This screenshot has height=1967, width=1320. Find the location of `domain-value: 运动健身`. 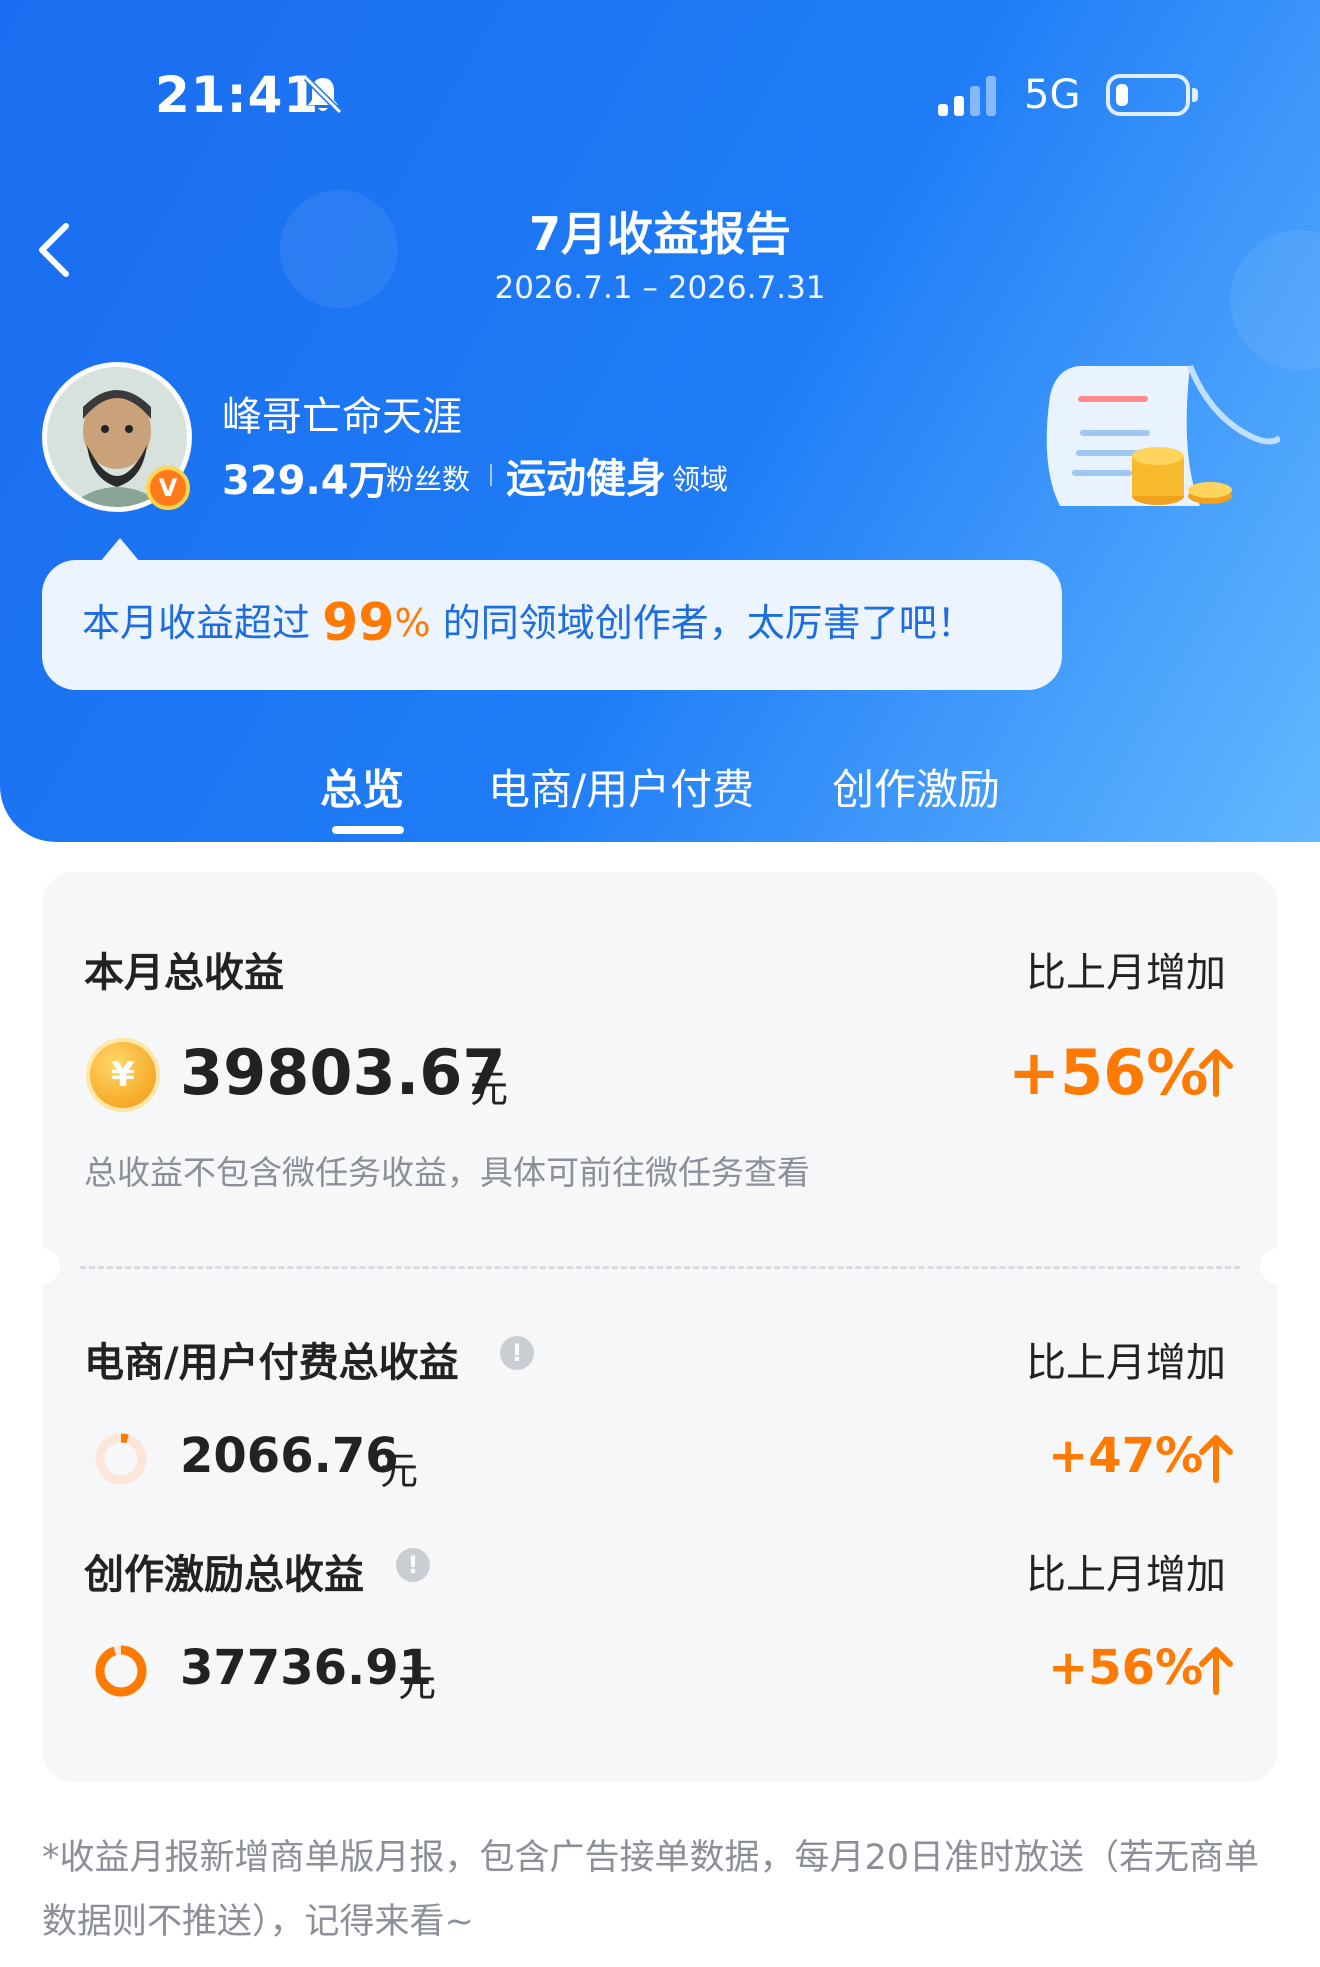

domain-value: 运动健身 is located at coordinates (586, 479).